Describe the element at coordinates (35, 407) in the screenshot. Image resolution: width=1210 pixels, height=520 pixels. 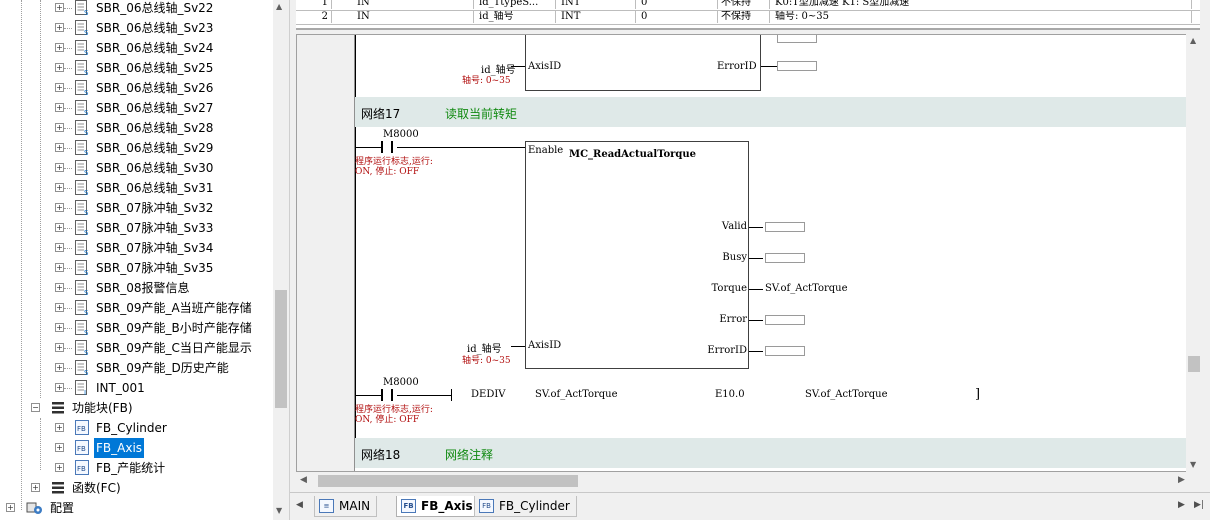
I see `collapse-icon: −` at that location.